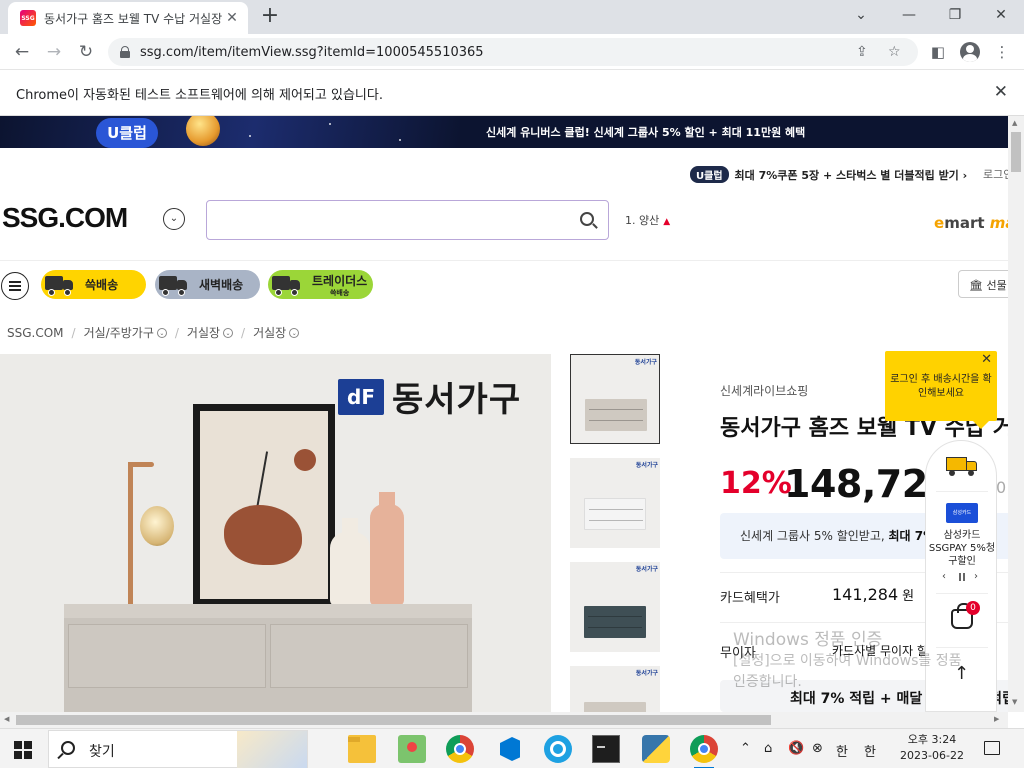 The image size is (1024, 768). I want to click on horizontal-scrollbar: ◀ ▶, so click(504, 720).